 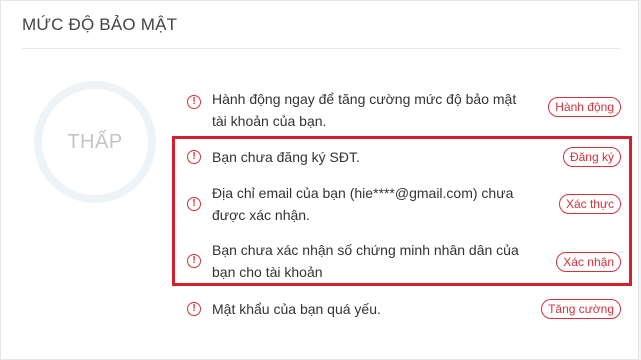 What do you see at coordinates (589, 204) in the screenshot?
I see `verify-email-button: Xác thực` at bounding box center [589, 204].